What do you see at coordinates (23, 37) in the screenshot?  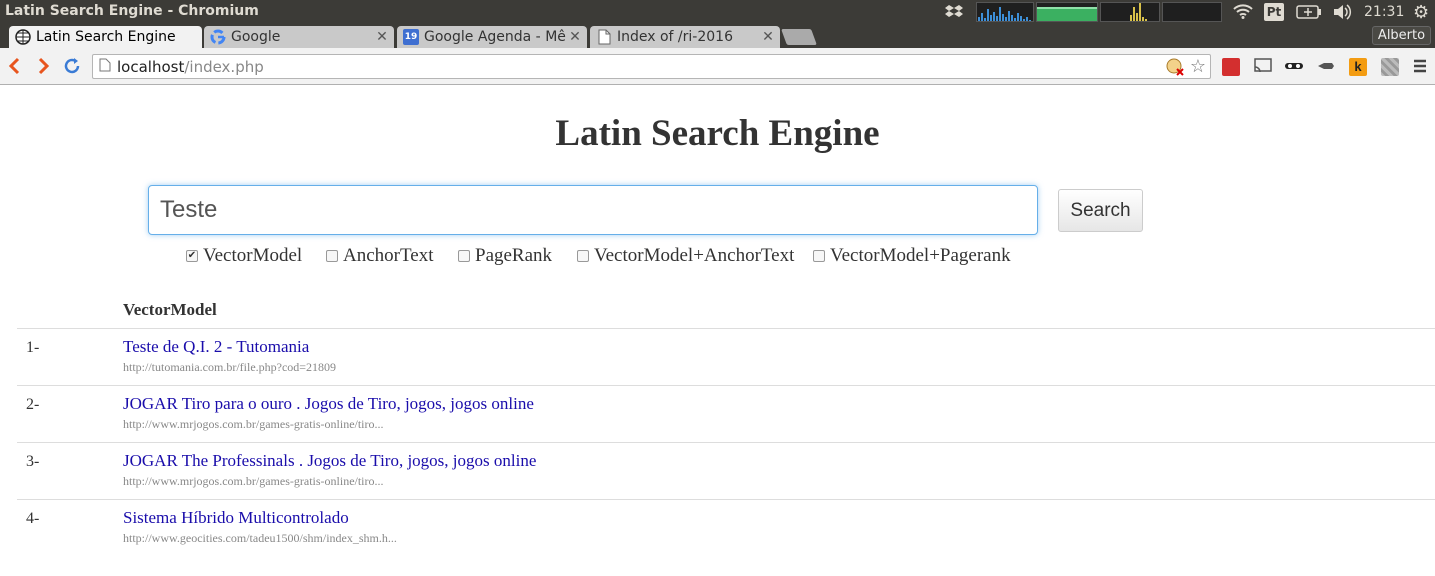 I see `globe-icon` at bounding box center [23, 37].